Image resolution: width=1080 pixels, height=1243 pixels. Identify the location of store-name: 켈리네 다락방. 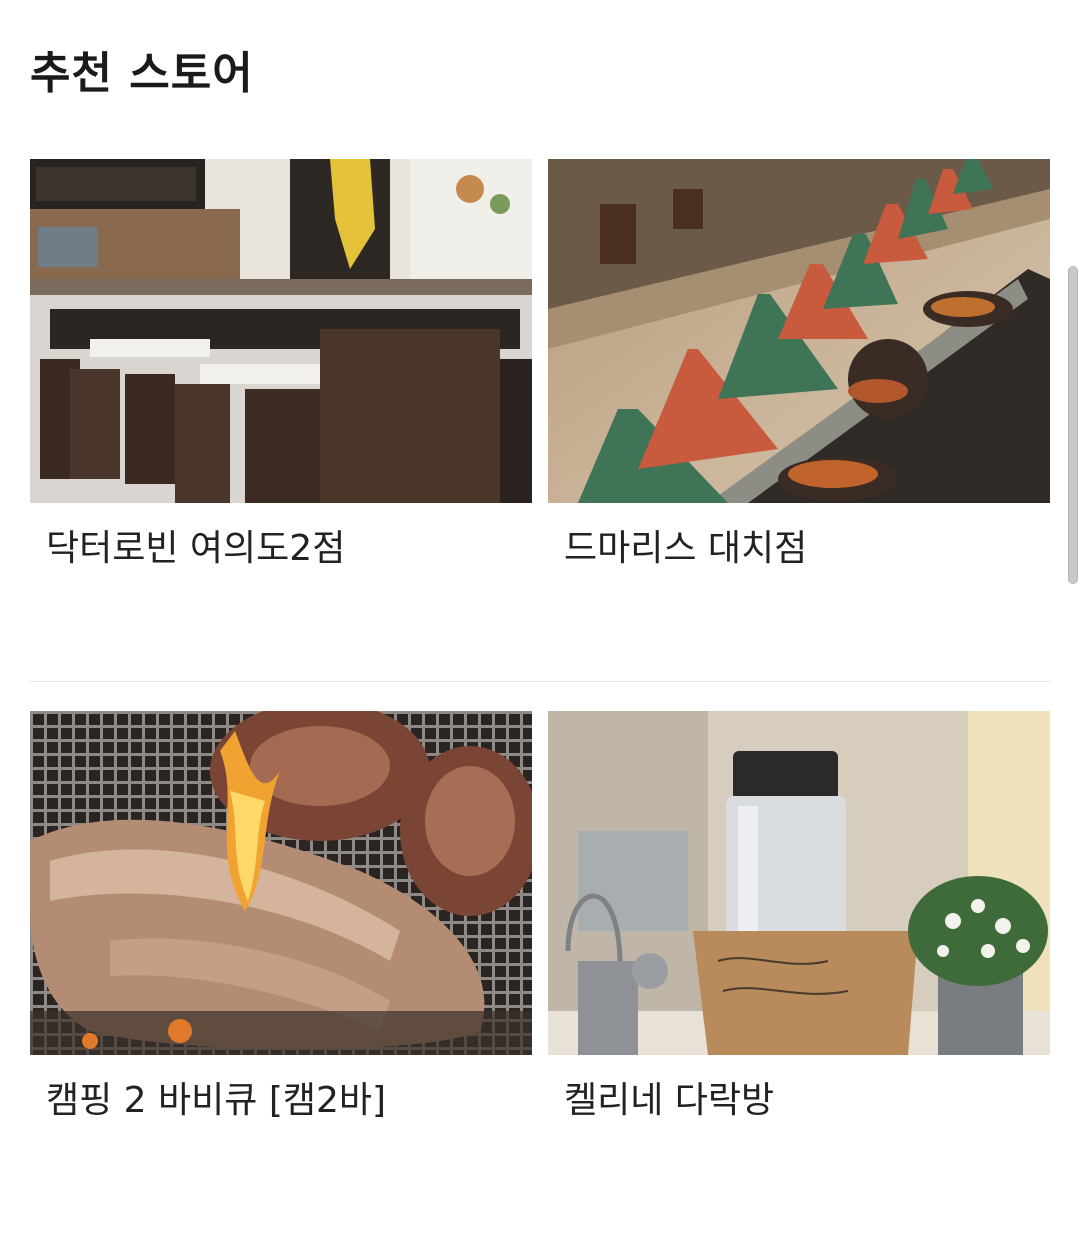
(799, 1101).